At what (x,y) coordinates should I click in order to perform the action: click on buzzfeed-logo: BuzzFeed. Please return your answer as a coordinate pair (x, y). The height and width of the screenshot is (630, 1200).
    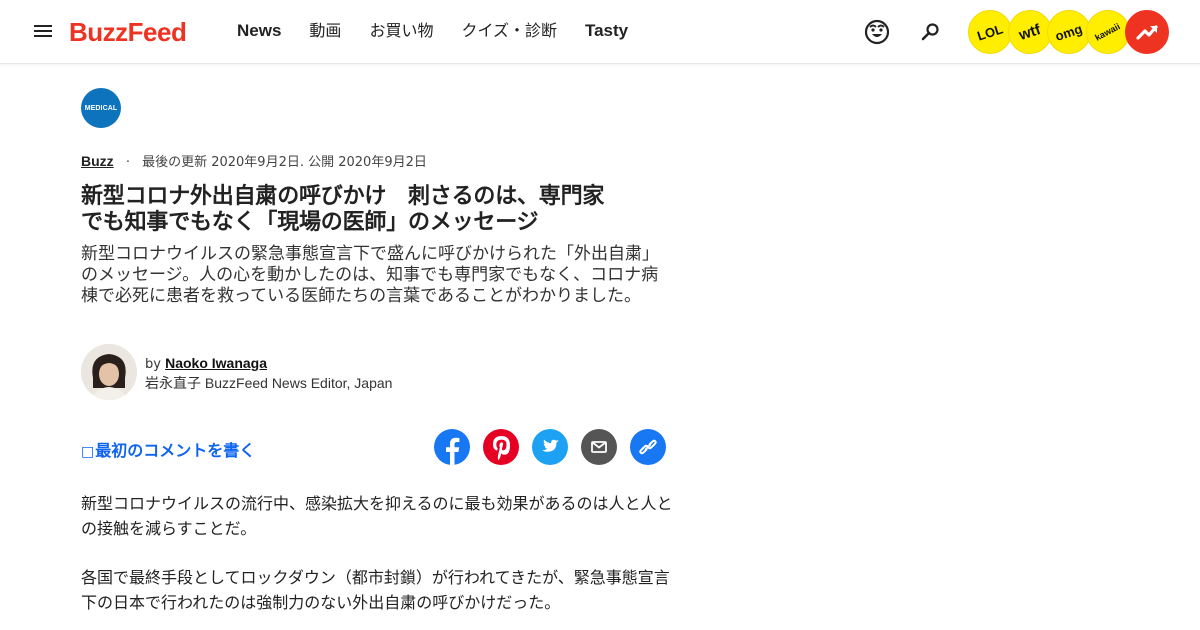
    Looking at the image, I should click on (128, 32).